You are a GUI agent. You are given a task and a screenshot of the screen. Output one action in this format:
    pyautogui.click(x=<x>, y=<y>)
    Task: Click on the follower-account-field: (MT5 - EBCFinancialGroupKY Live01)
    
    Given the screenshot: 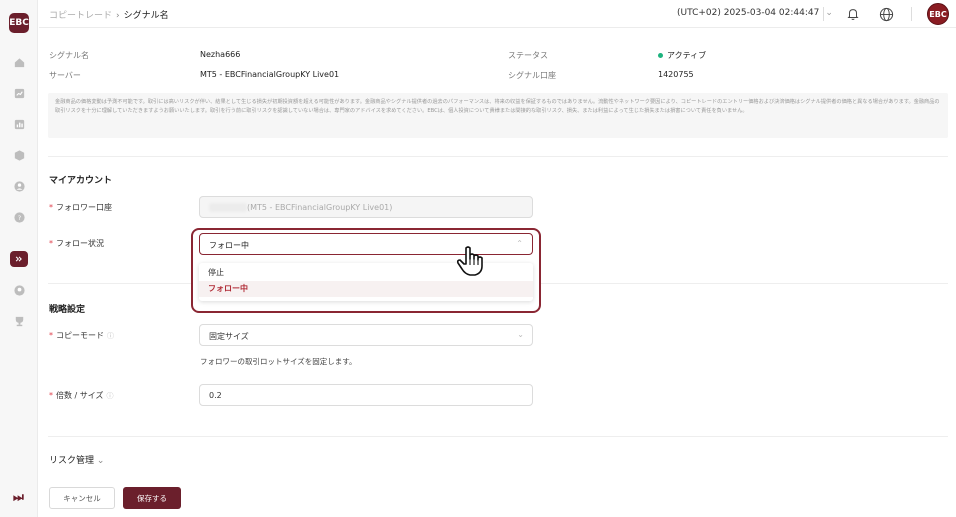 What is the action you would take?
    pyautogui.click(x=366, y=207)
    